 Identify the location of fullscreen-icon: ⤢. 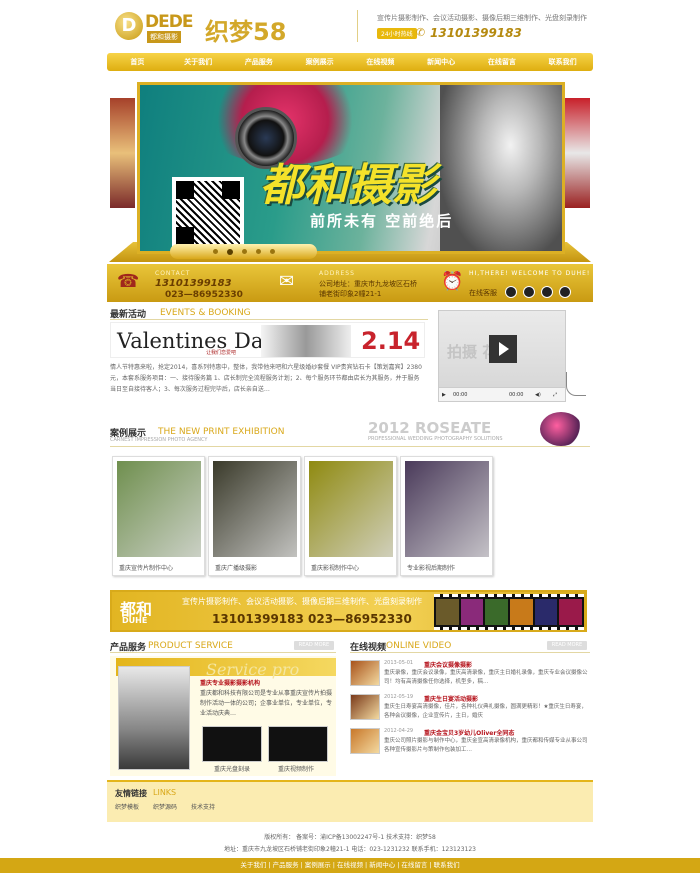
(555, 395).